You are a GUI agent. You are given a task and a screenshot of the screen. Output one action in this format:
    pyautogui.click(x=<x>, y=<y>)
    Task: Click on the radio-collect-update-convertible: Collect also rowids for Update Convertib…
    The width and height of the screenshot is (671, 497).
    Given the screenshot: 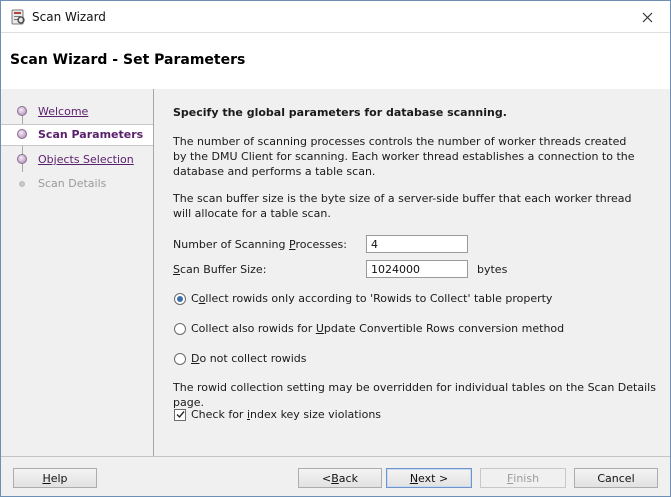 What is the action you would take?
    pyautogui.click(x=369, y=328)
    